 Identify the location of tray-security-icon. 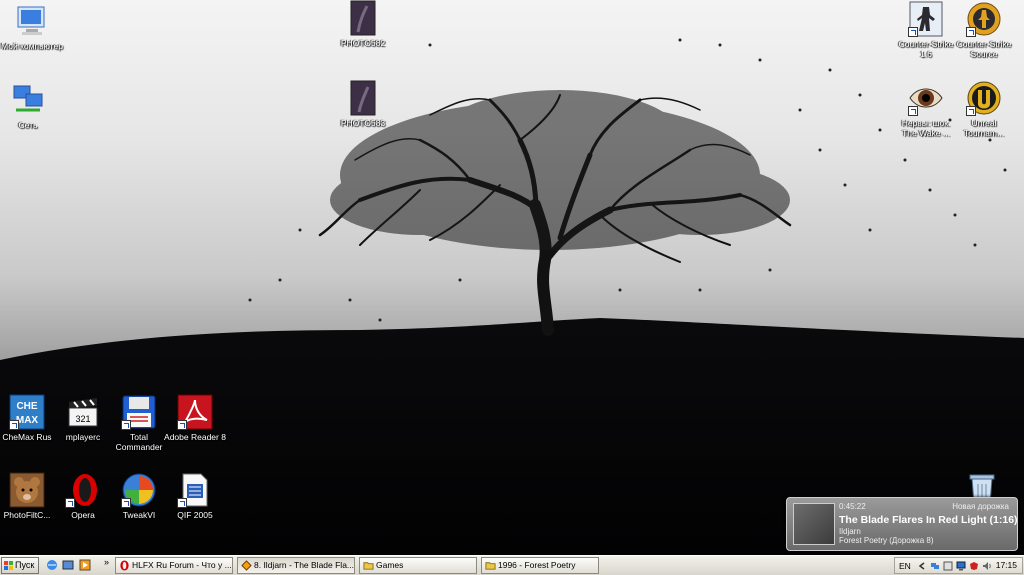
(974, 566).